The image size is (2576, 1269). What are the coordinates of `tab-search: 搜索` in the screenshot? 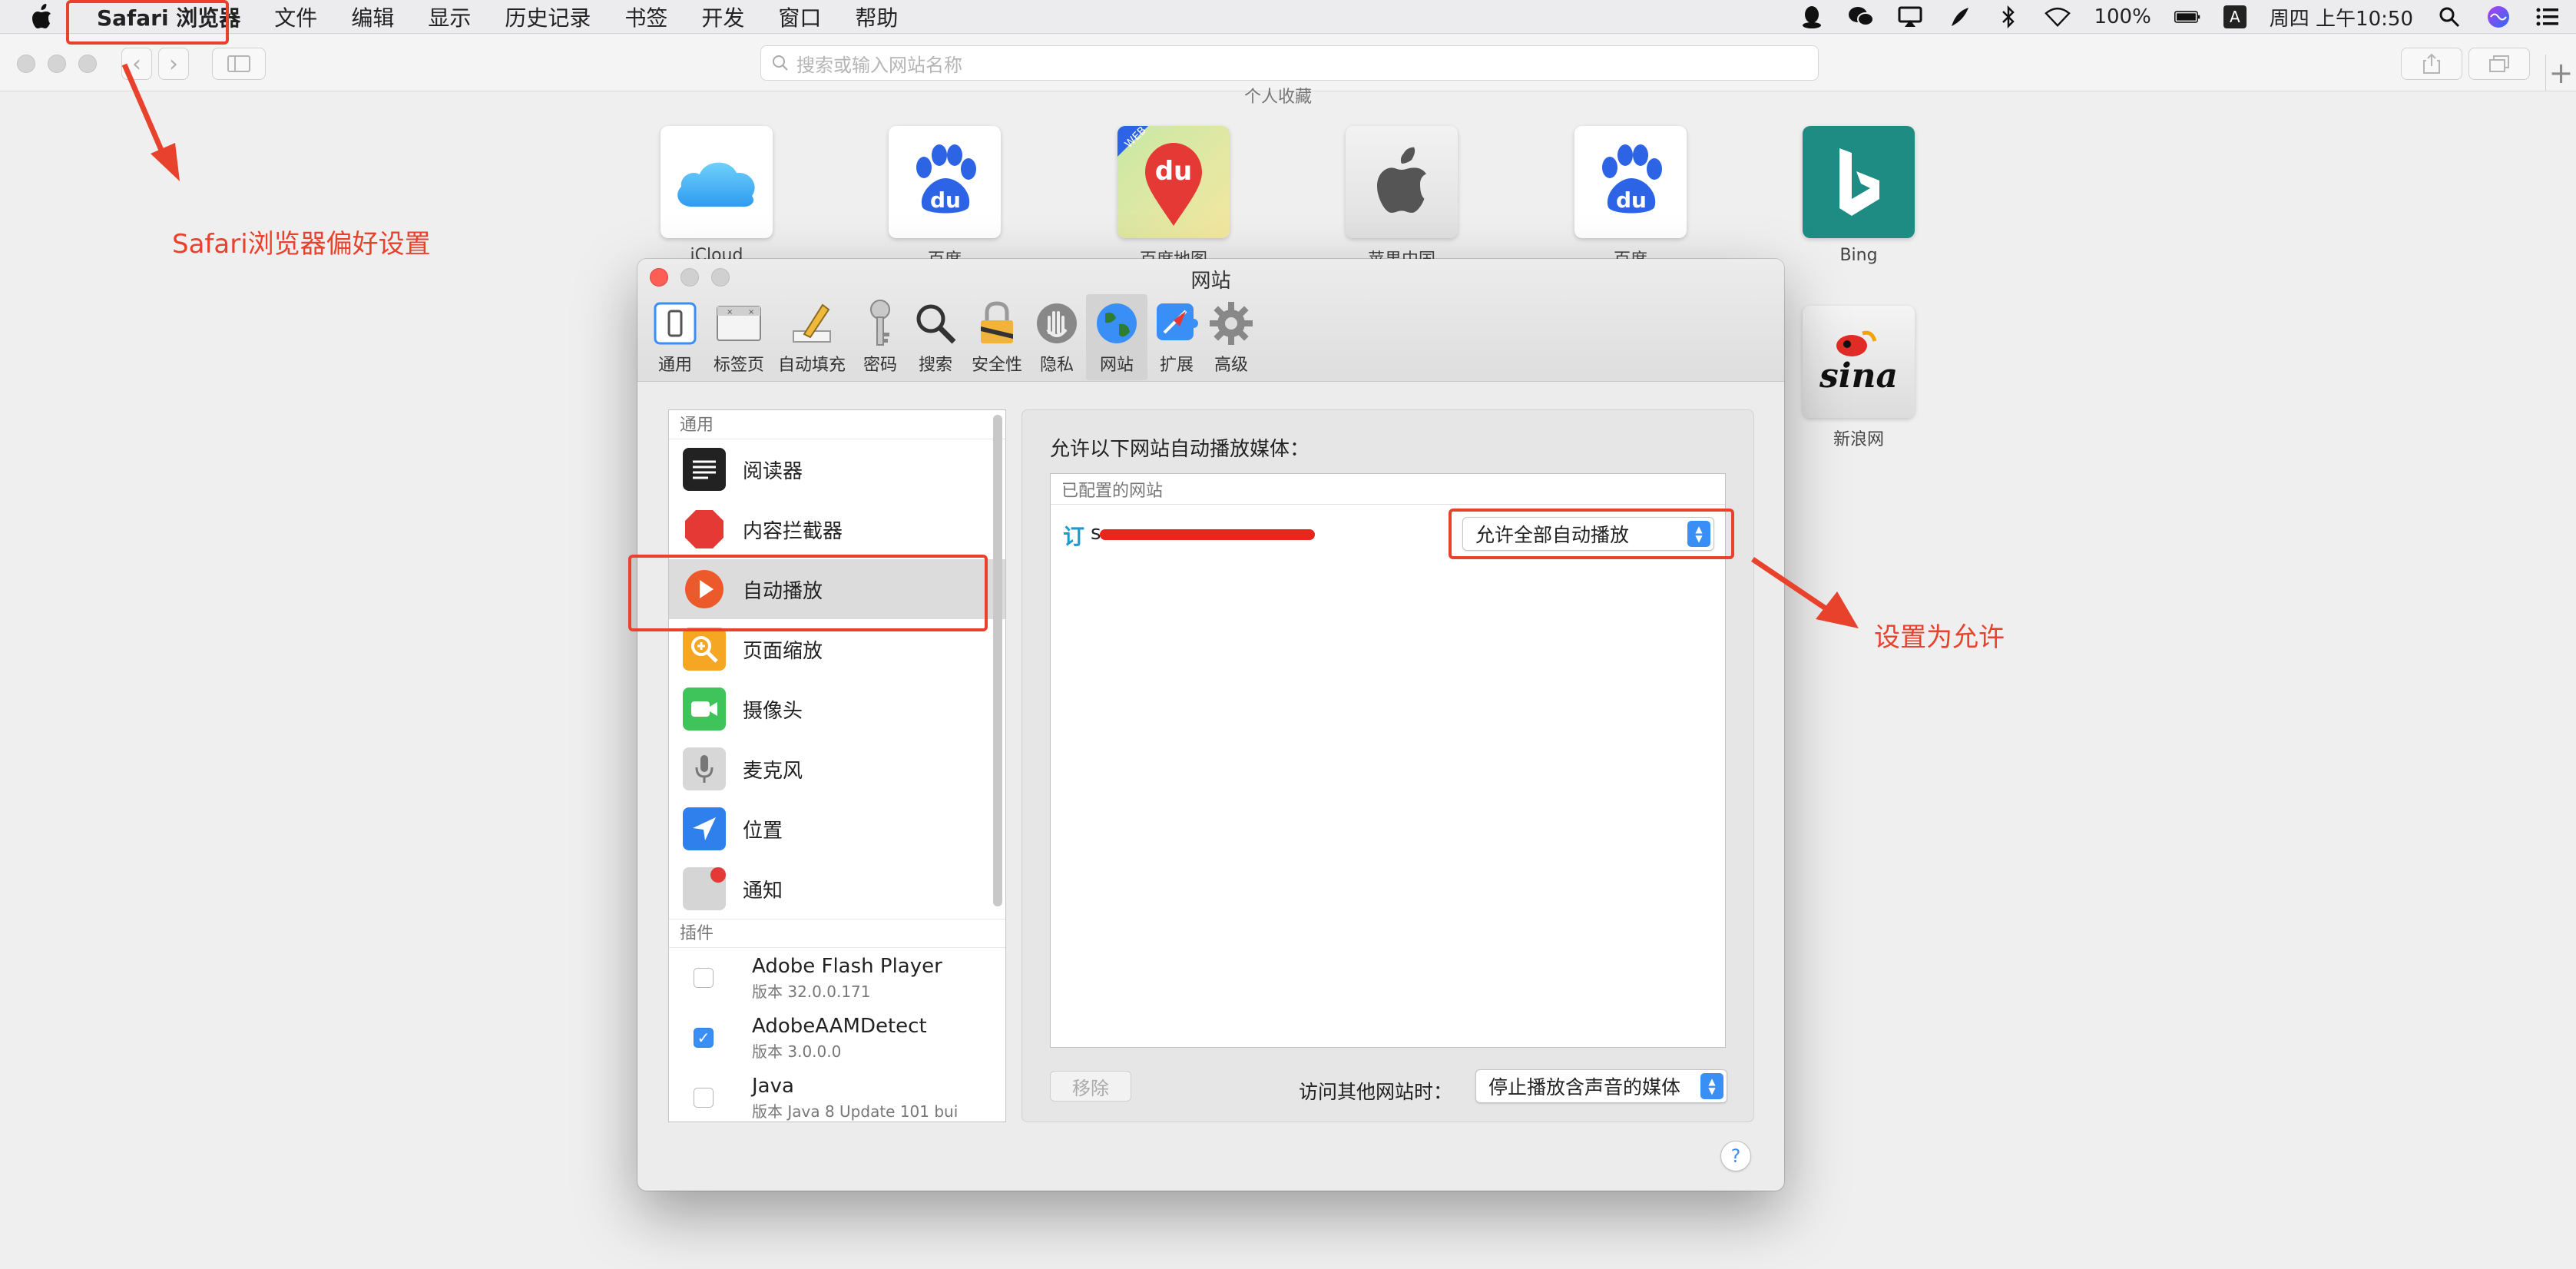 It's located at (935, 337).